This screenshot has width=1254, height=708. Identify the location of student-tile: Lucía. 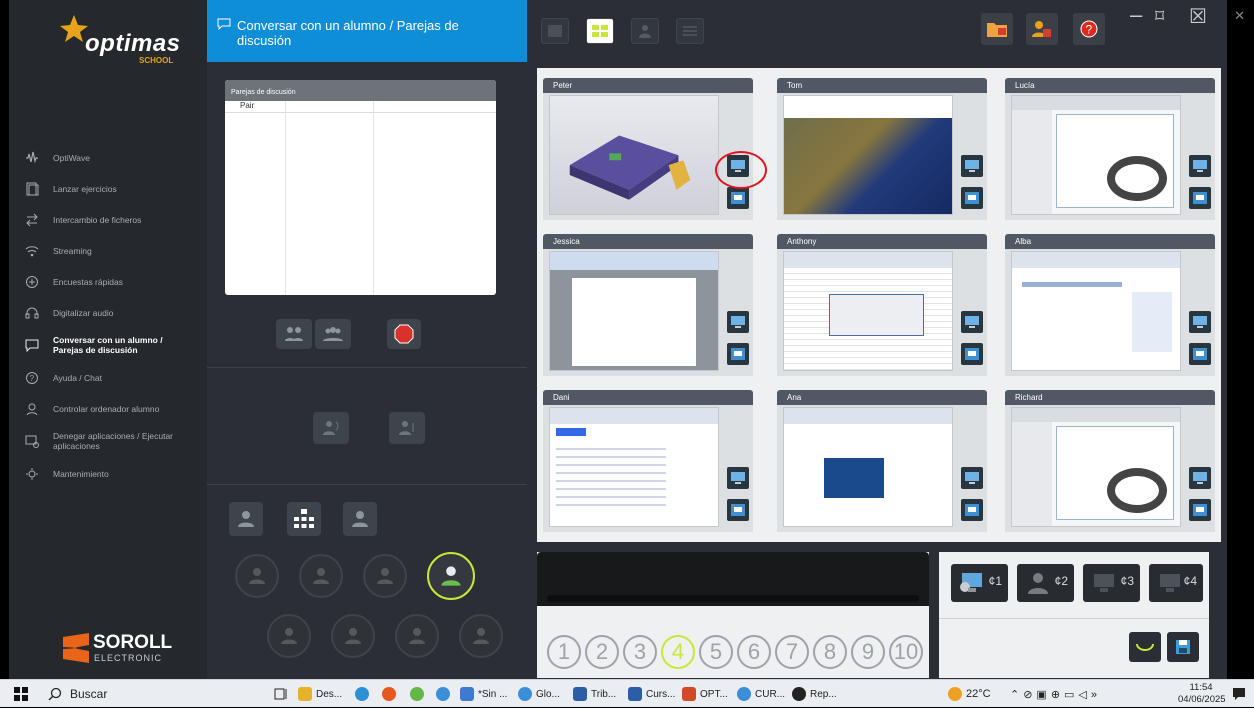
(1110, 149).